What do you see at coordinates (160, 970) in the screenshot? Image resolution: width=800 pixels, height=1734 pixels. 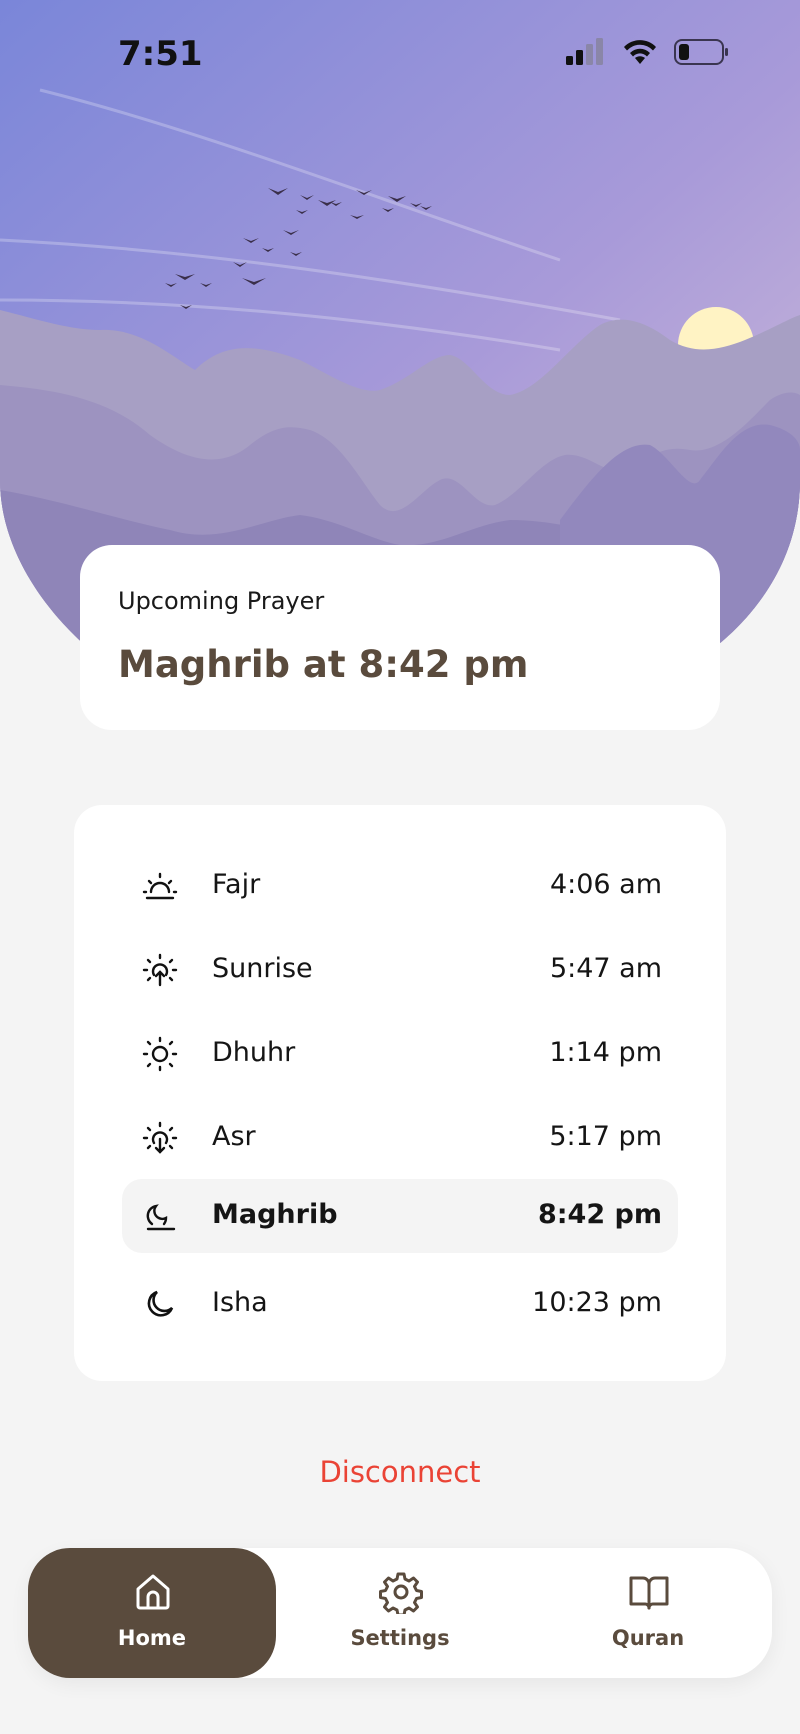 I see `sunrise-icon` at bounding box center [160, 970].